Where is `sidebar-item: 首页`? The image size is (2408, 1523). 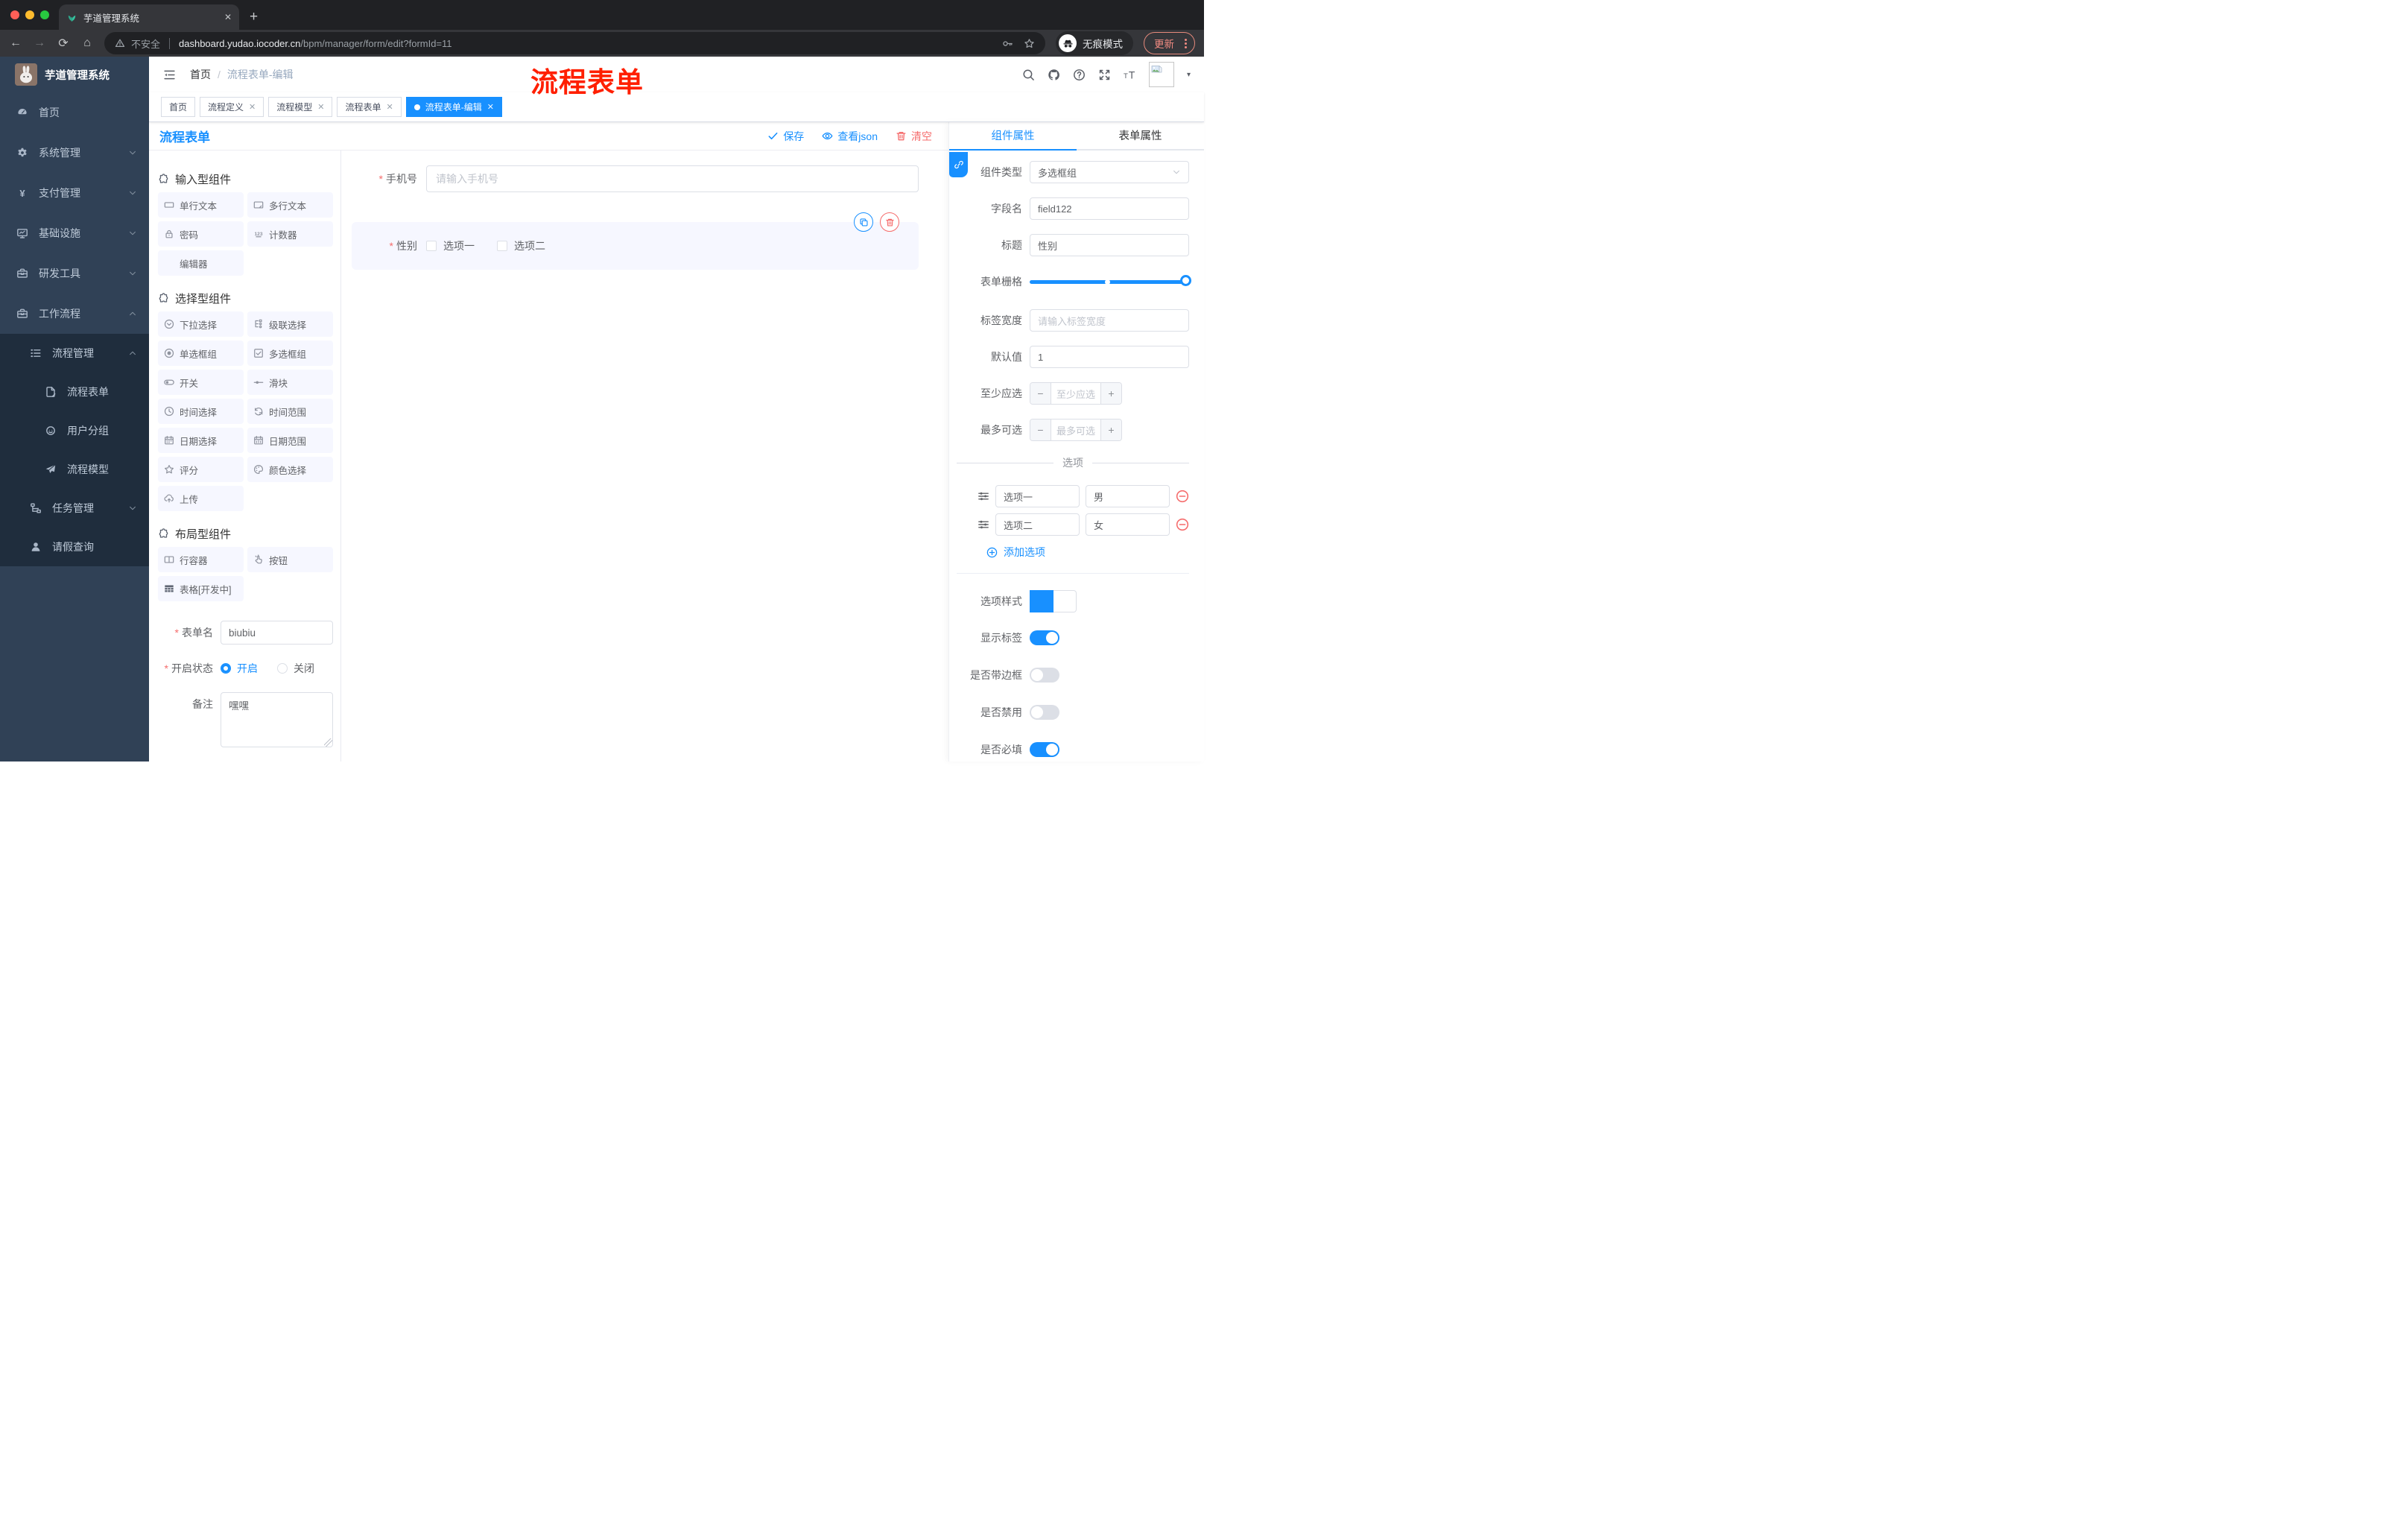 sidebar-item: 首页 is located at coordinates (74, 113).